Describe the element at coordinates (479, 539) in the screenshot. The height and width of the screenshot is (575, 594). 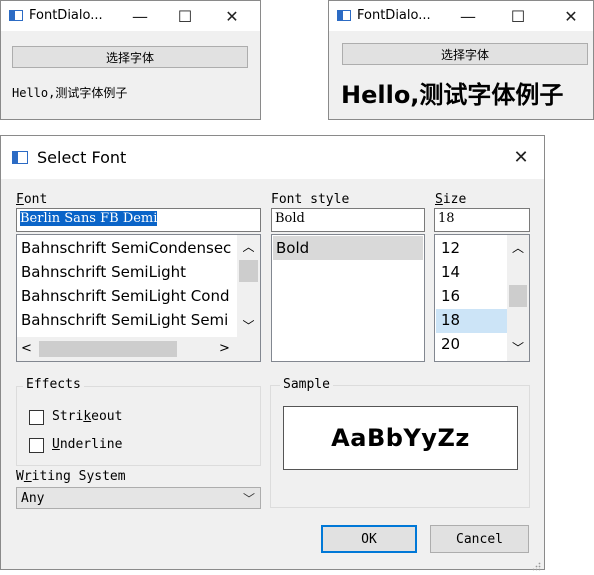
I see `cancel-button: Cancel` at that location.